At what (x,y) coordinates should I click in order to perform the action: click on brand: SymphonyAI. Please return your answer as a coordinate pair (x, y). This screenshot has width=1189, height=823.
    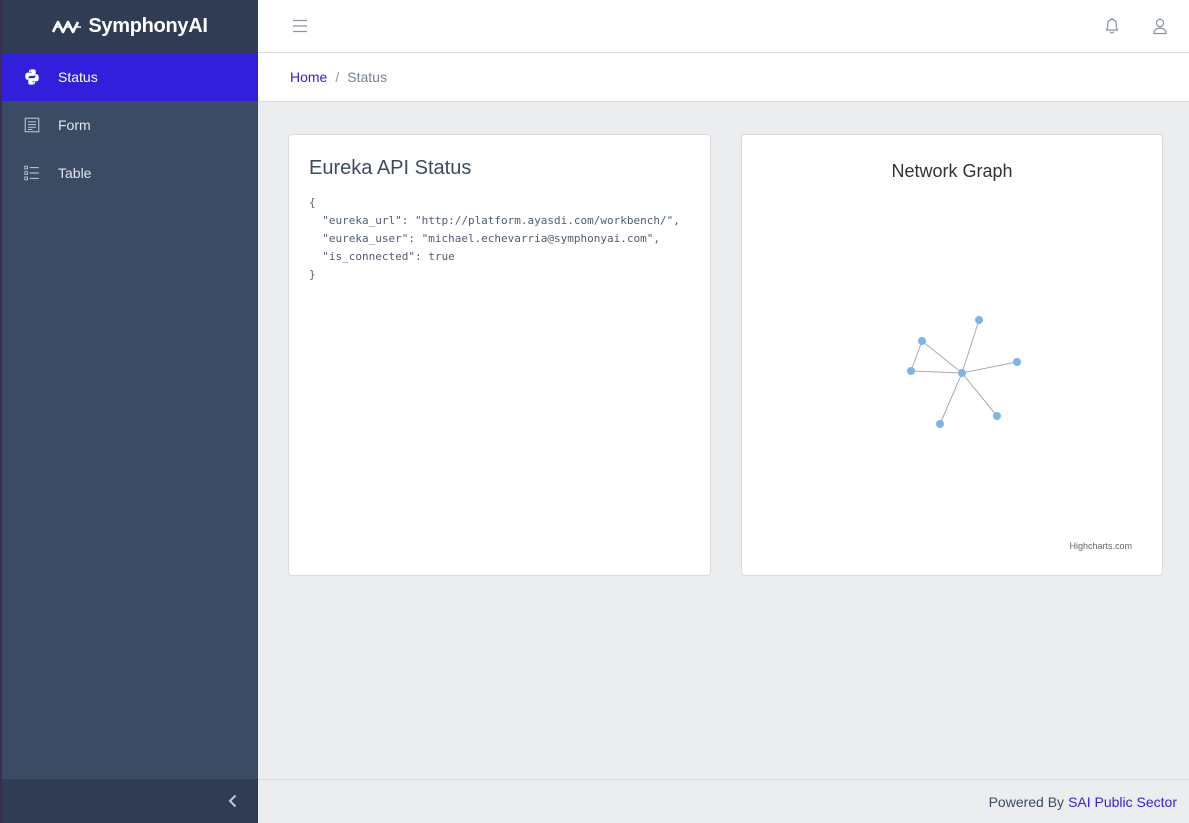
    Looking at the image, I should click on (130, 26).